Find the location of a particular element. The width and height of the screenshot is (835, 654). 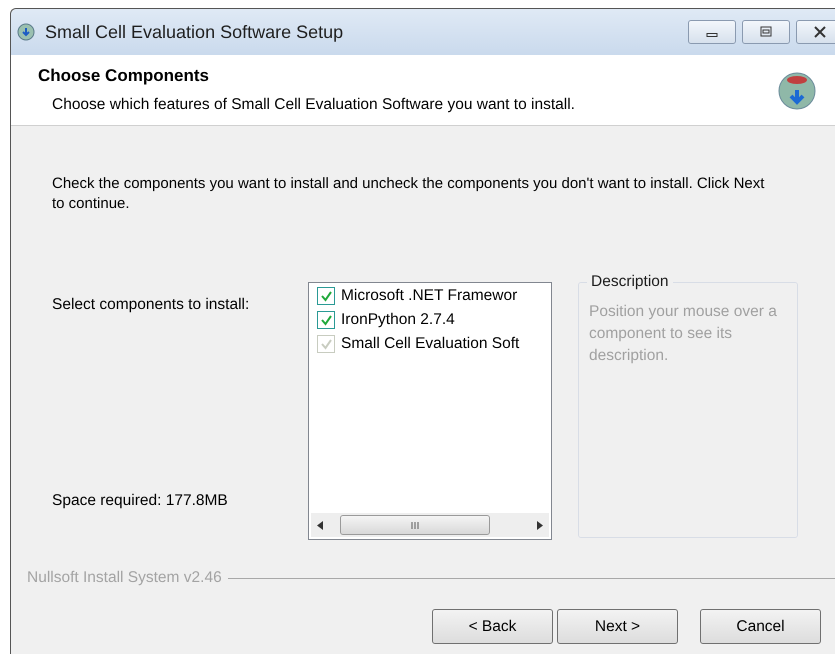

scroll-left-icon is located at coordinates (320, 525).